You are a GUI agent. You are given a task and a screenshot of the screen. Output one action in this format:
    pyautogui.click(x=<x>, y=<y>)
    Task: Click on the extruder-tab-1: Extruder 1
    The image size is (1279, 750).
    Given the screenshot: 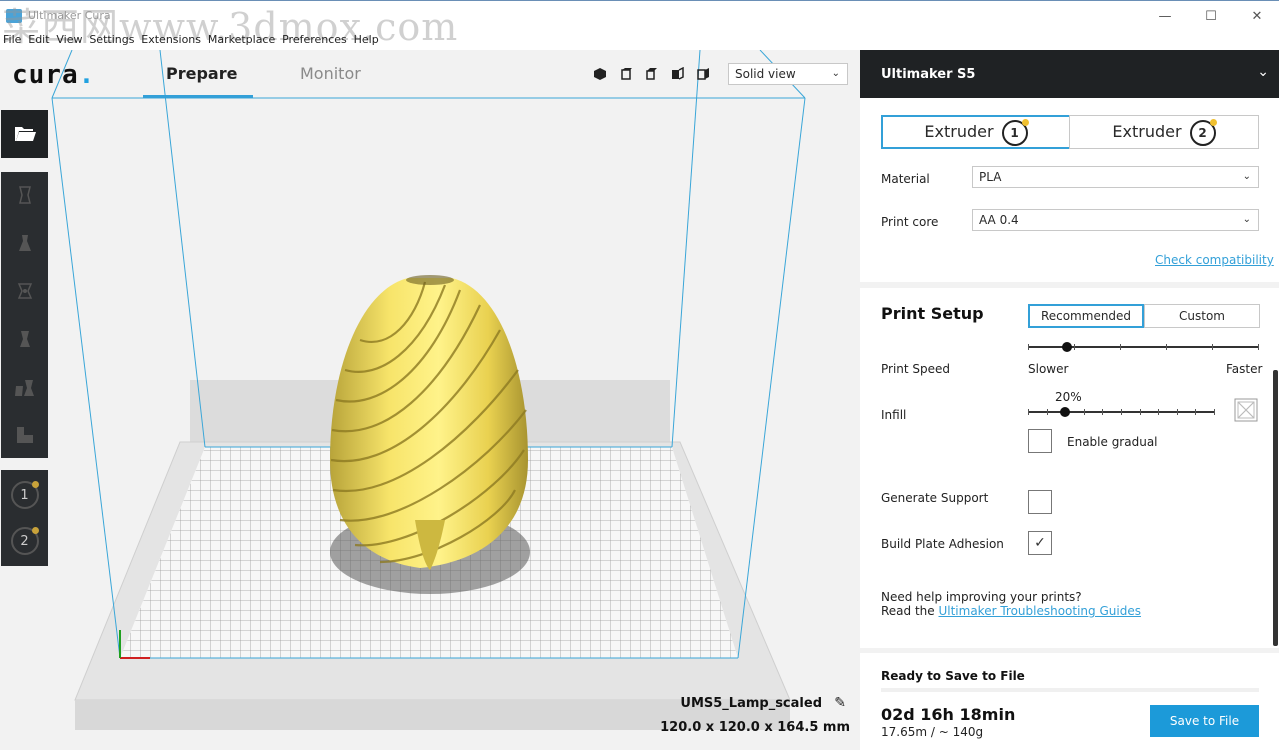 What is the action you would take?
    pyautogui.click(x=976, y=132)
    